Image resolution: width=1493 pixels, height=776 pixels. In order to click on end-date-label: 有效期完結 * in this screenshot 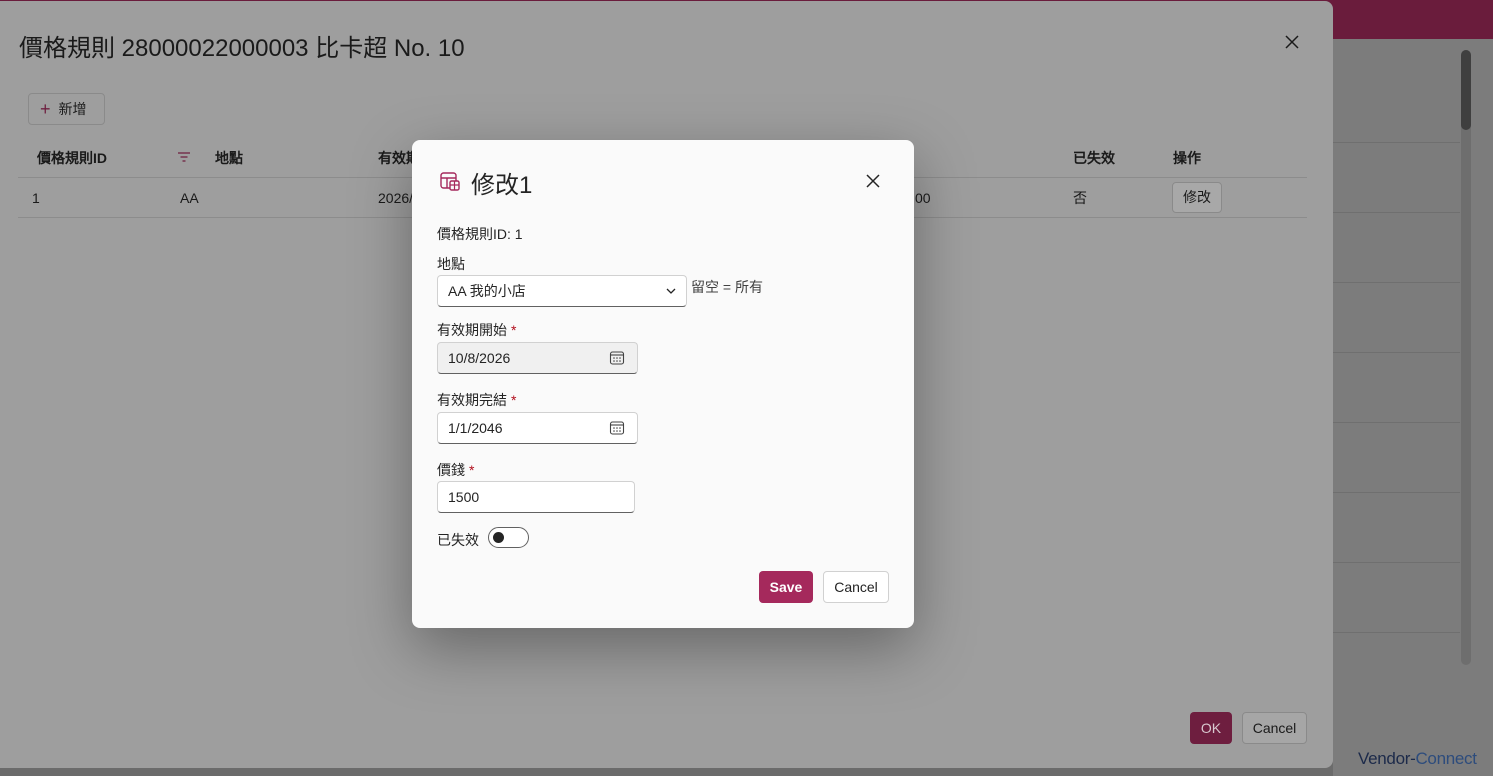, I will do `click(477, 400)`.